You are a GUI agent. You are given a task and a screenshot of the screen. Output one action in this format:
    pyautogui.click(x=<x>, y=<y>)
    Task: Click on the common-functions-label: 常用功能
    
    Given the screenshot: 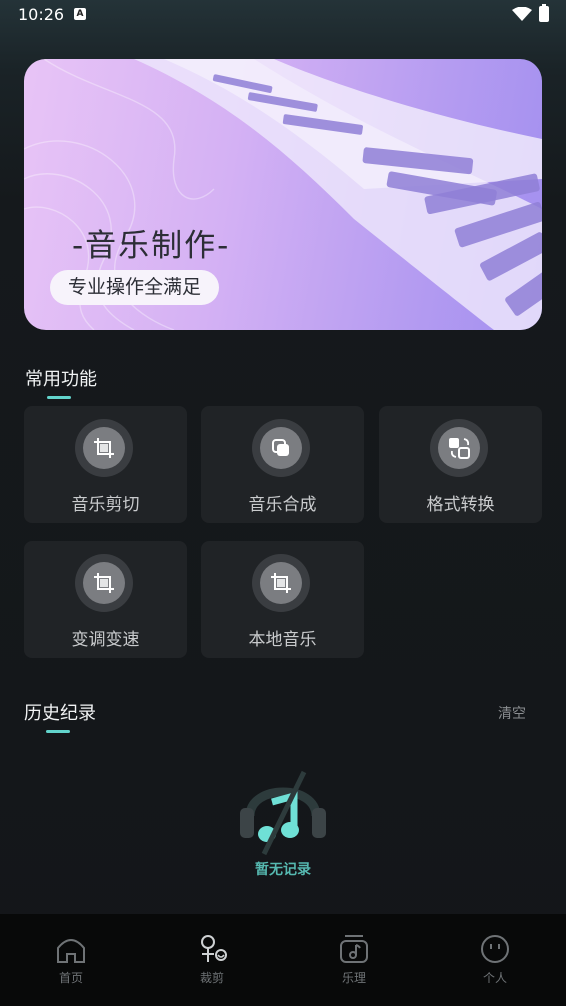 What is the action you would take?
    pyautogui.click(x=61, y=379)
    